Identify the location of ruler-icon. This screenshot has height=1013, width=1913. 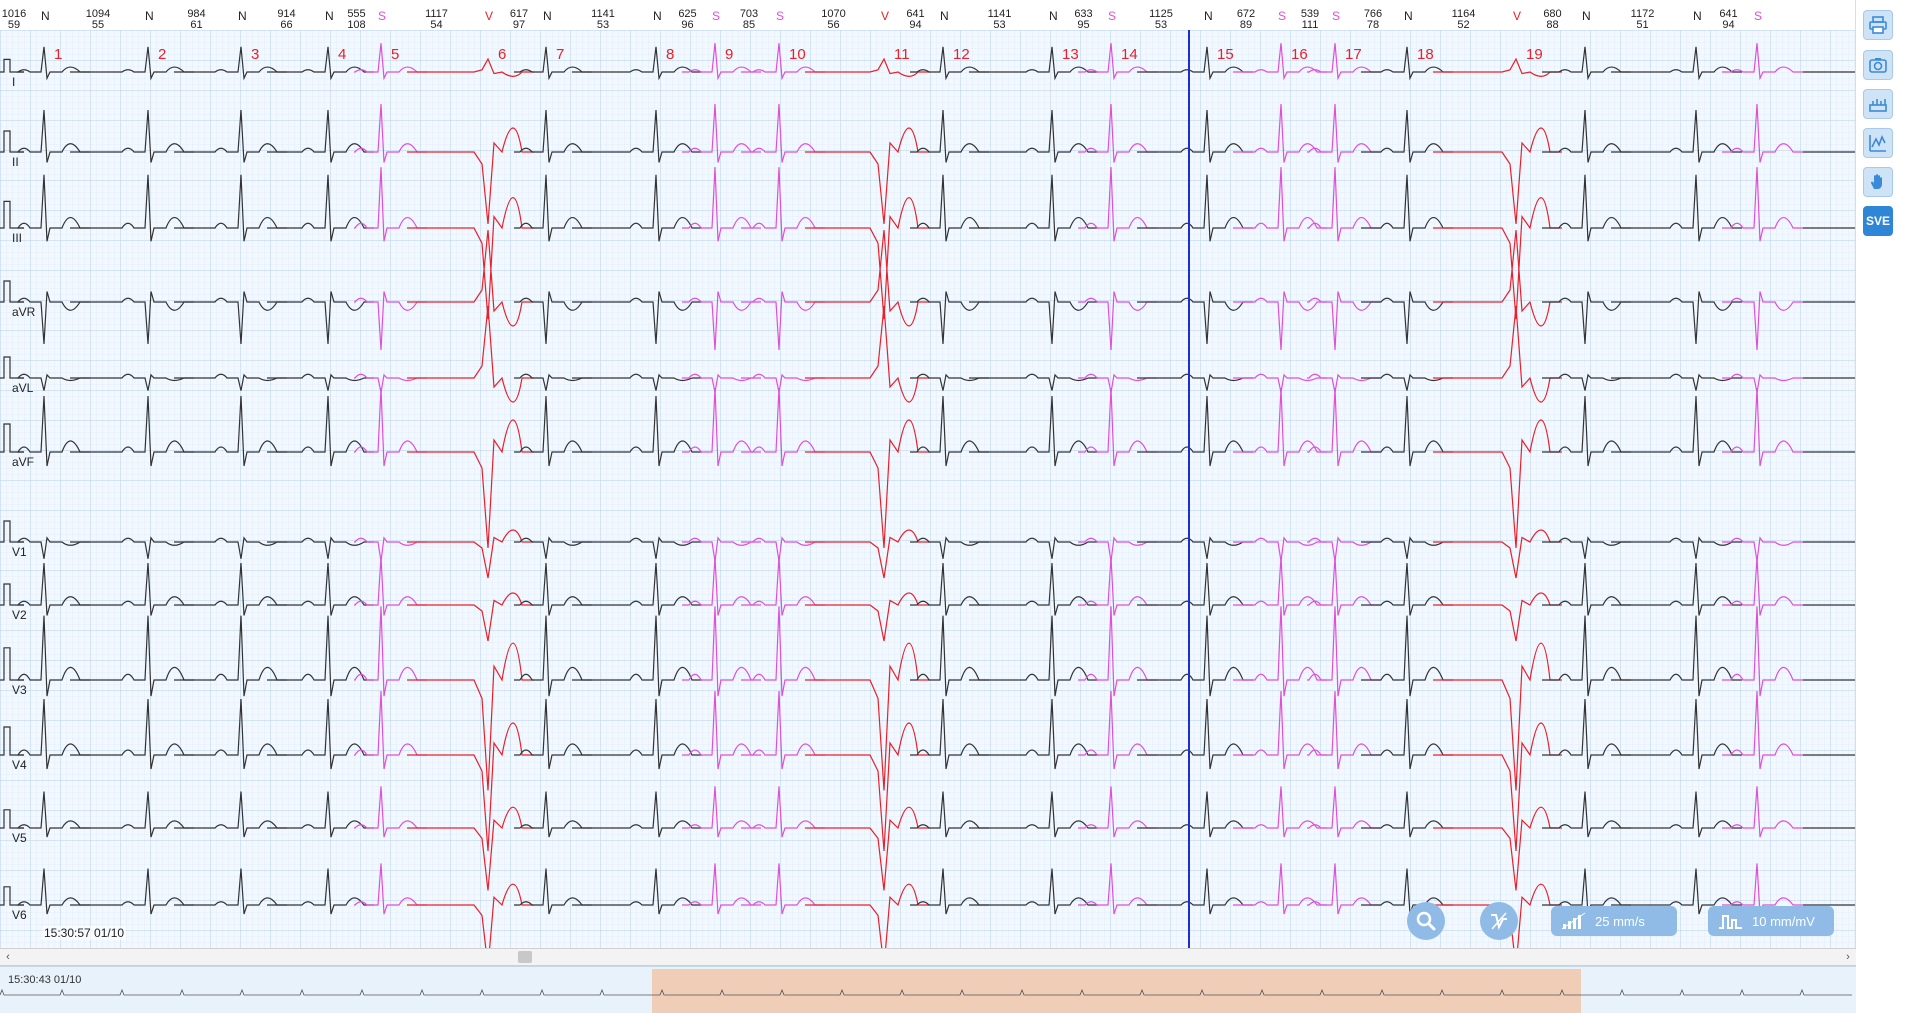
(1878, 105).